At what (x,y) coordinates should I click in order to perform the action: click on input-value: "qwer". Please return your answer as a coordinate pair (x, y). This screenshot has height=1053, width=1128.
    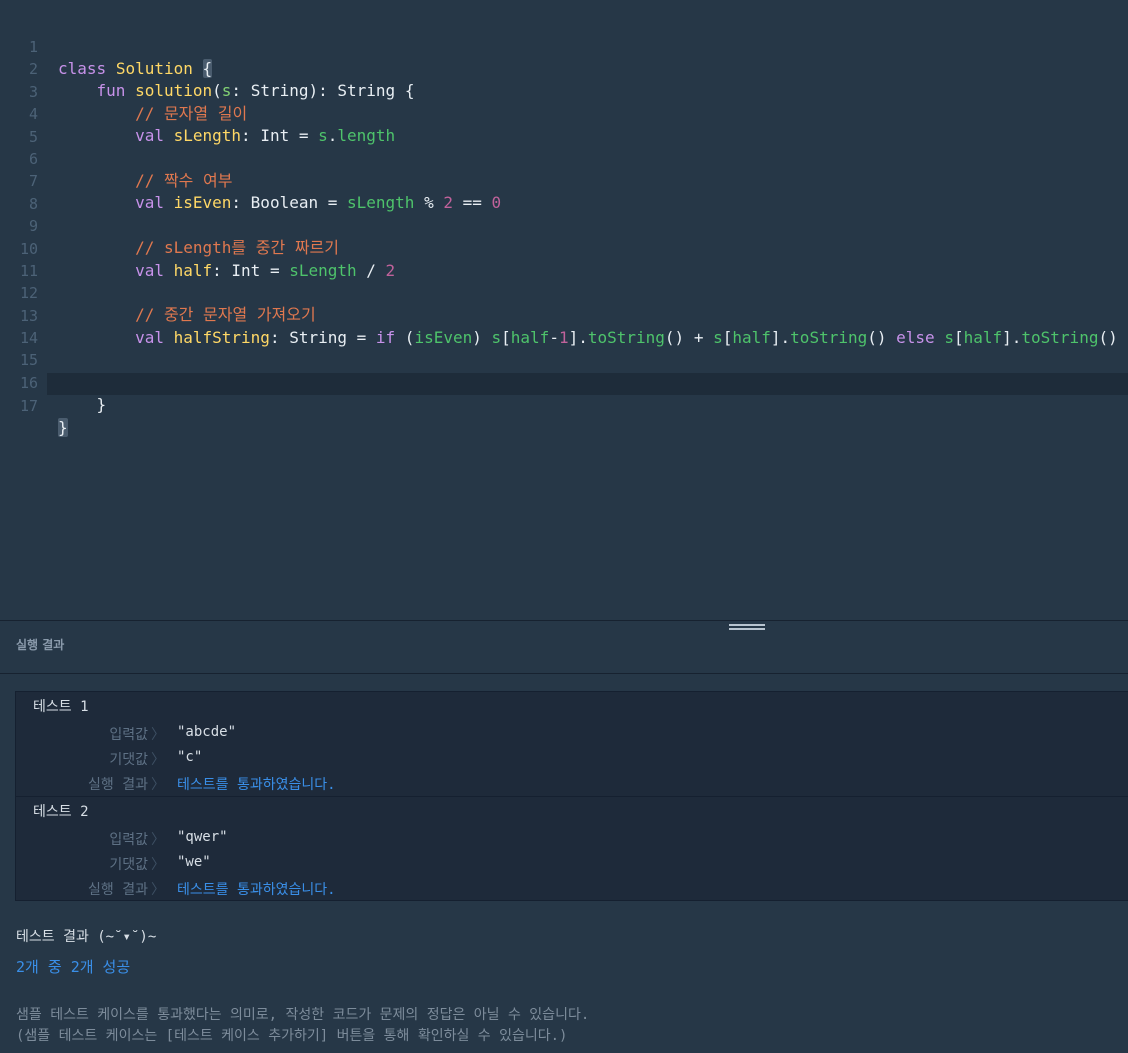
    Looking at the image, I should click on (202, 837).